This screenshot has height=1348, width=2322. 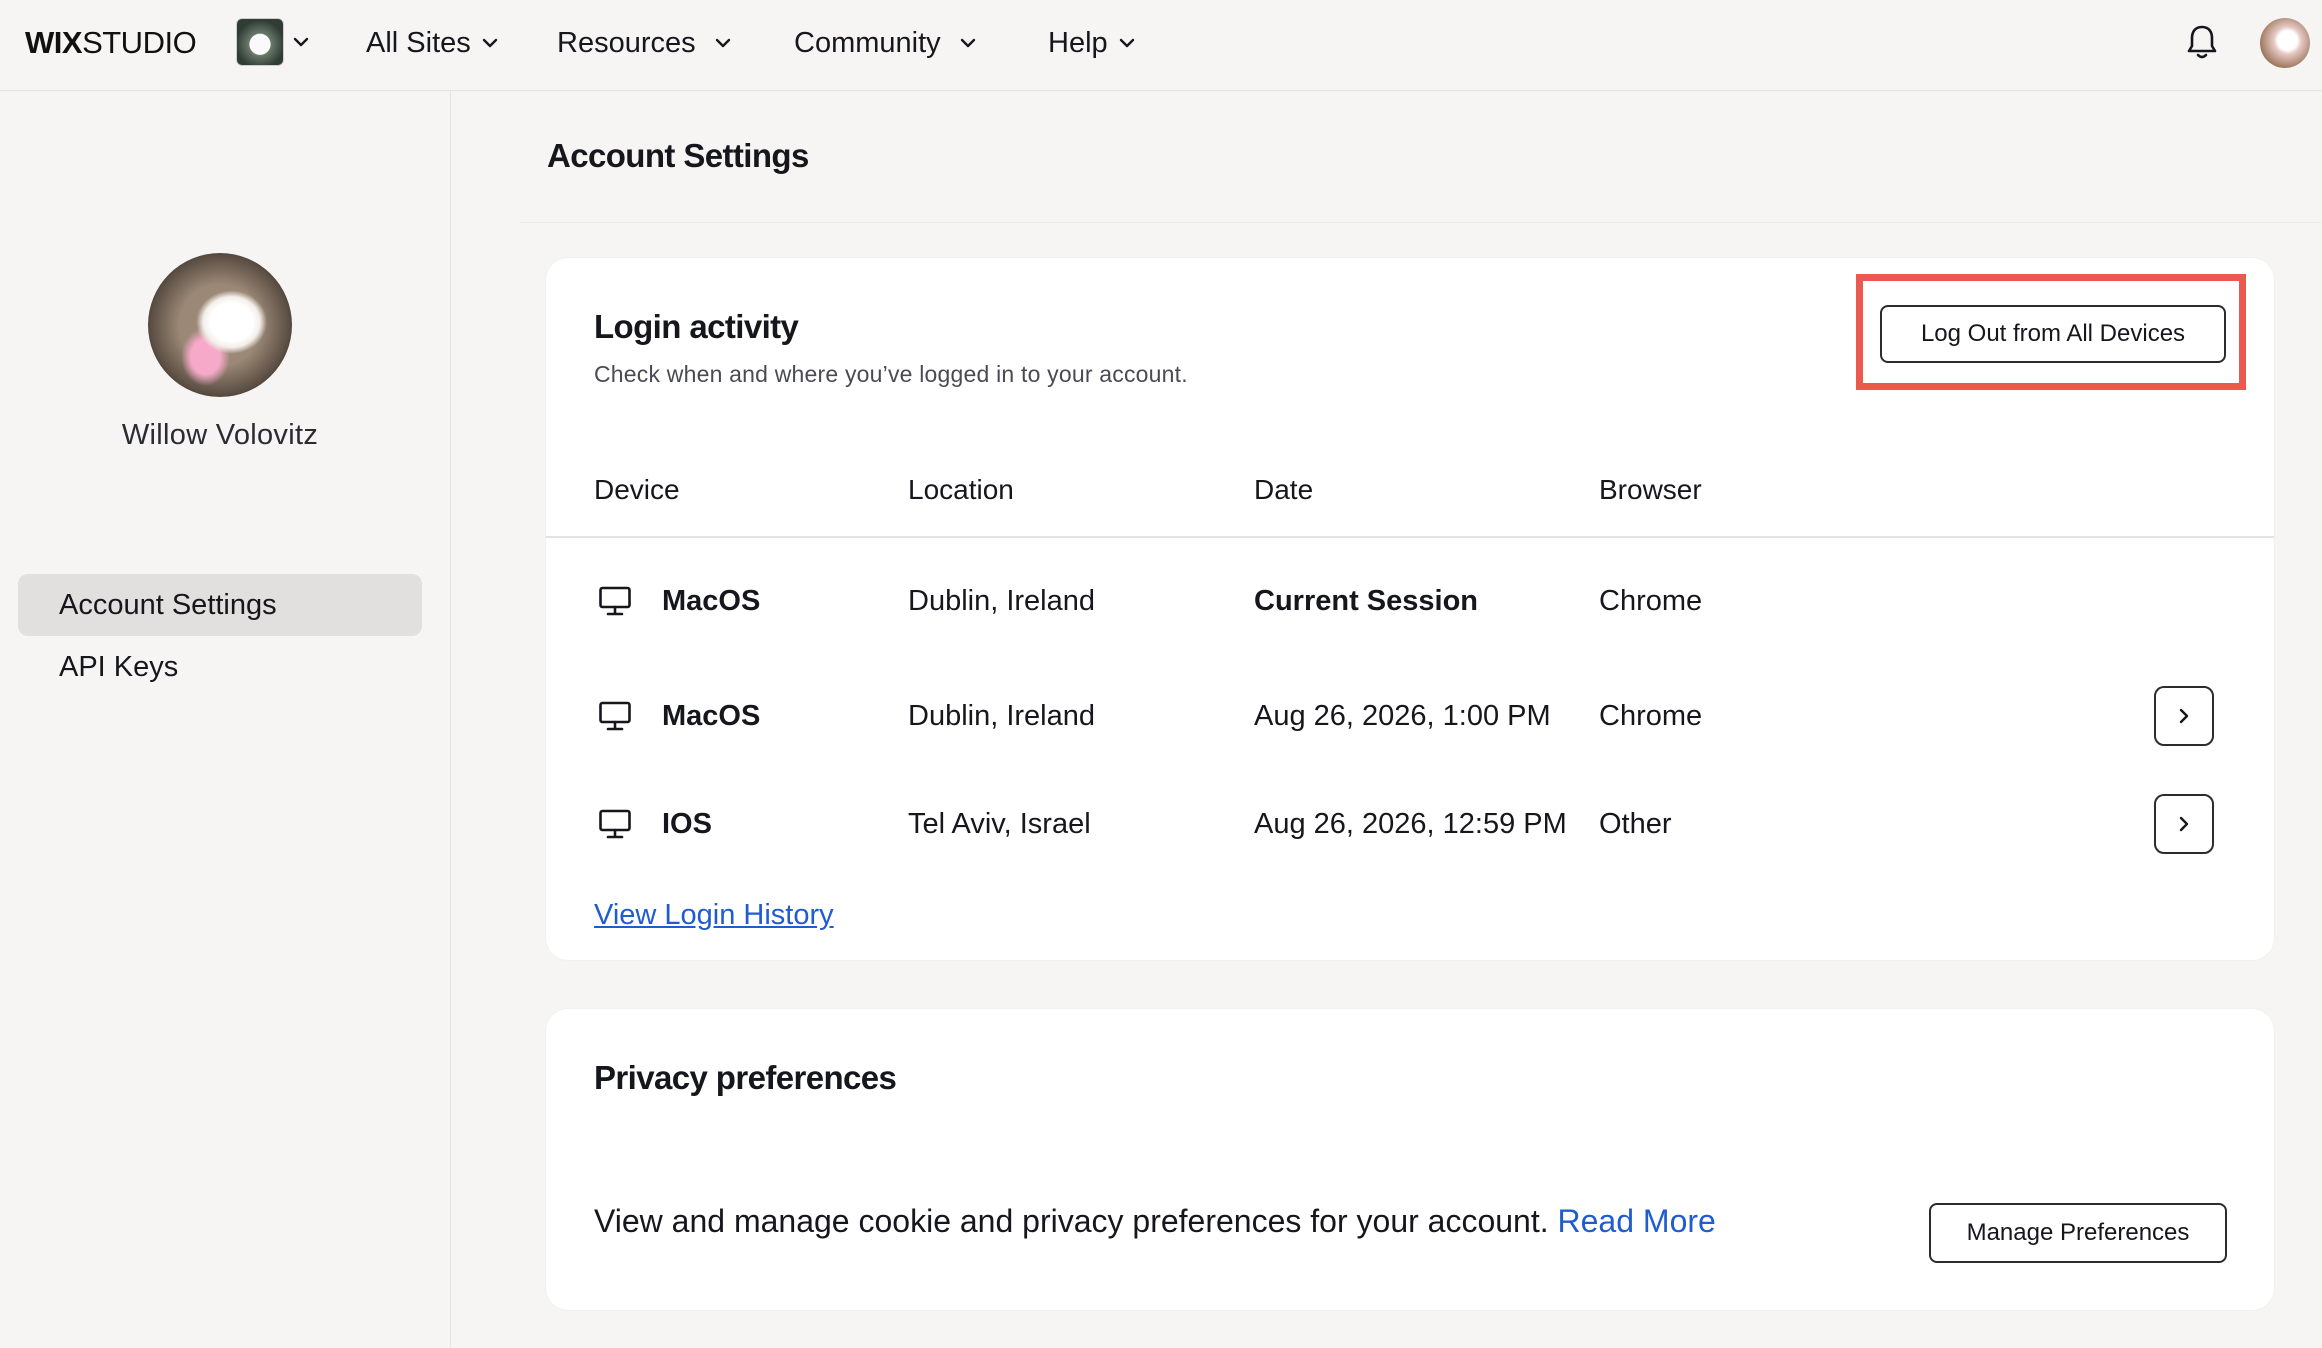 I want to click on profile-name: Willow Volovitz, so click(x=220, y=435).